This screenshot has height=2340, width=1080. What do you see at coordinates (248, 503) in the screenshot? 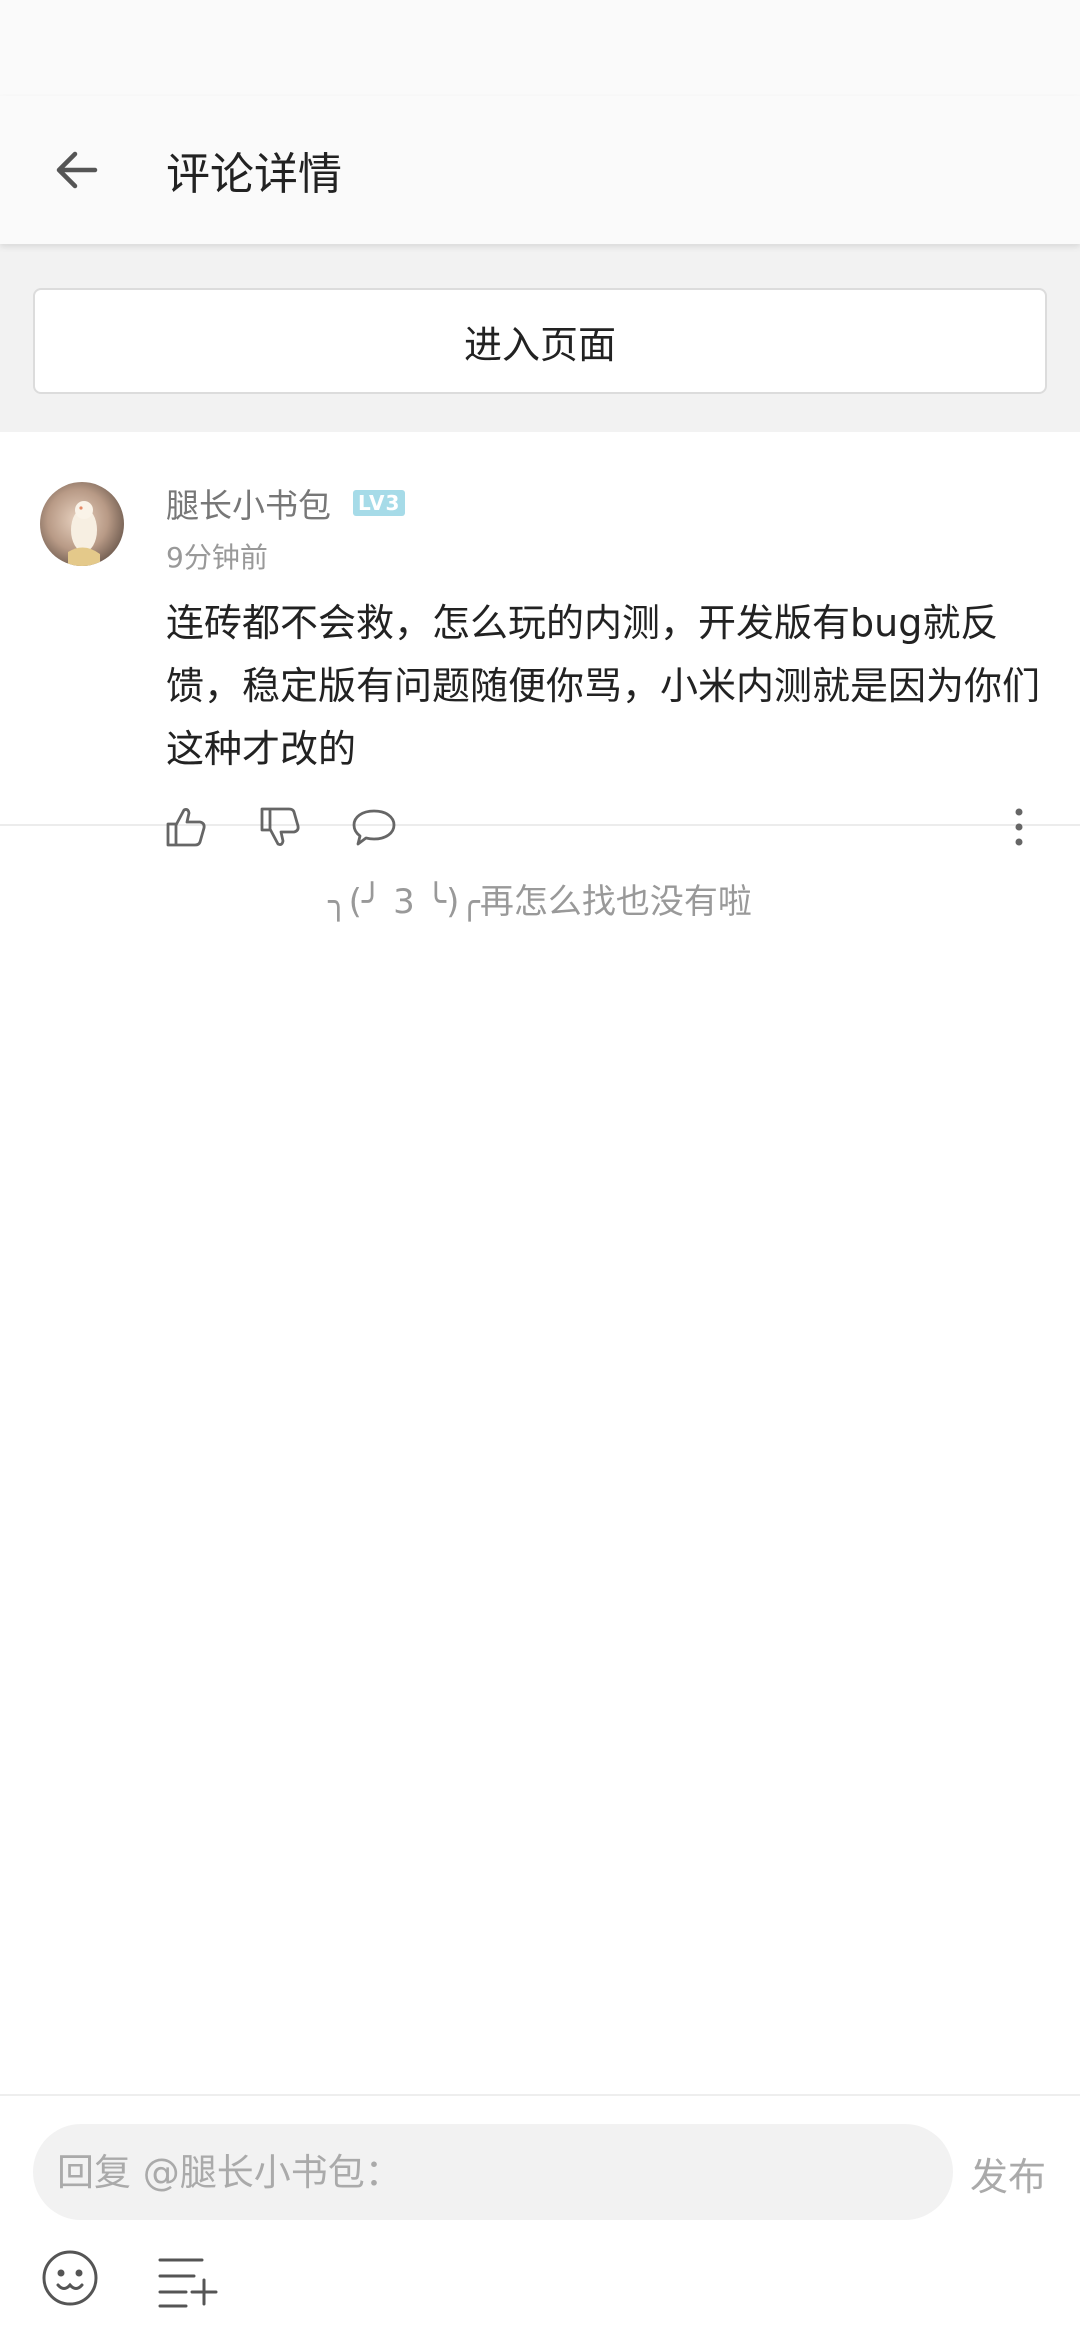
I see `username: 腿长小书包` at bounding box center [248, 503].